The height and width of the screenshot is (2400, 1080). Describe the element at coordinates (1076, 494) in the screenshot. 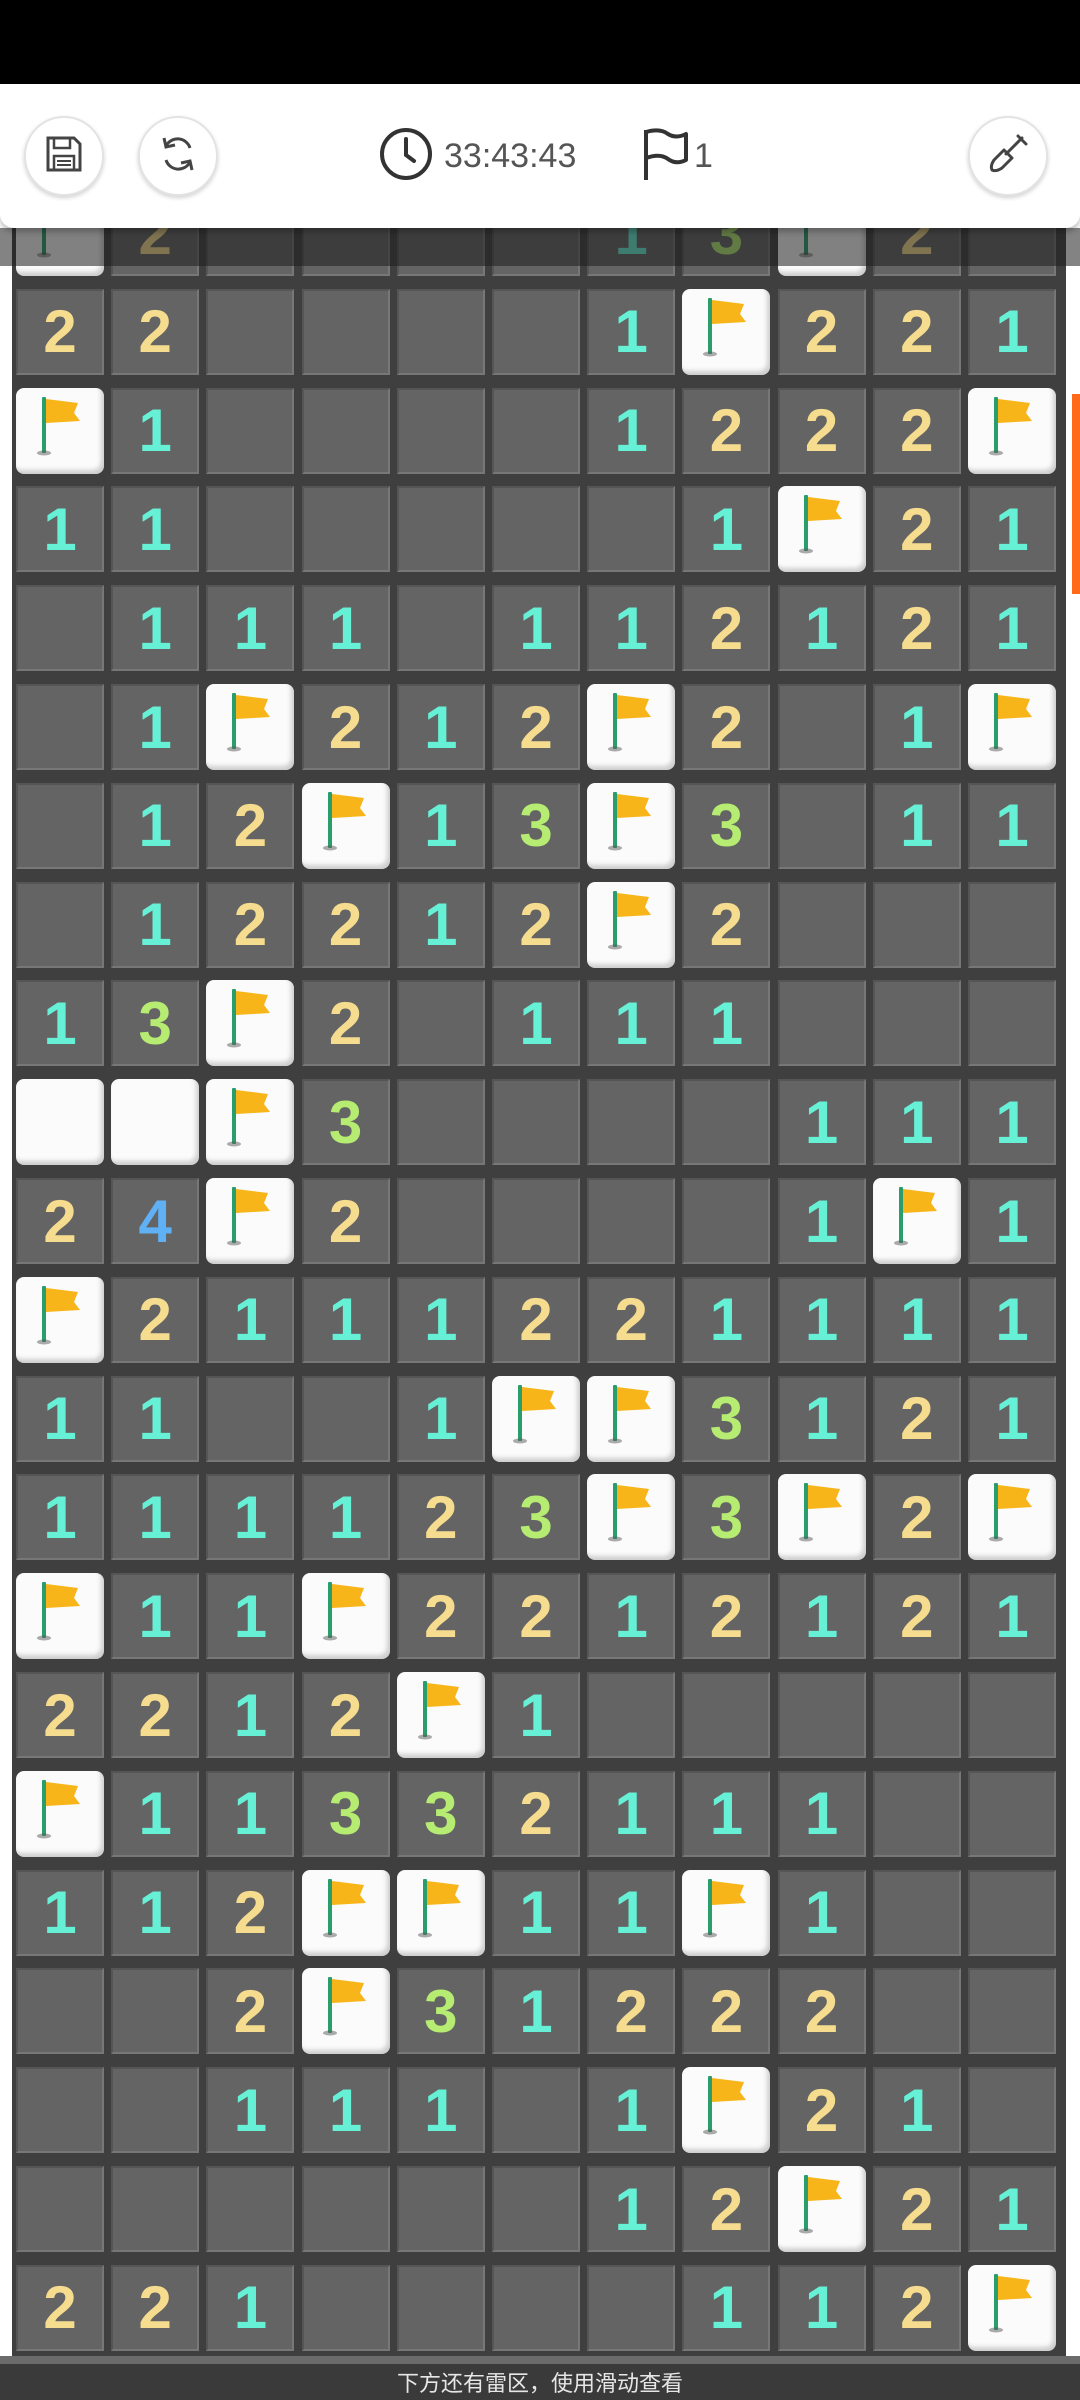

I see `scroll-indicator` at that location.